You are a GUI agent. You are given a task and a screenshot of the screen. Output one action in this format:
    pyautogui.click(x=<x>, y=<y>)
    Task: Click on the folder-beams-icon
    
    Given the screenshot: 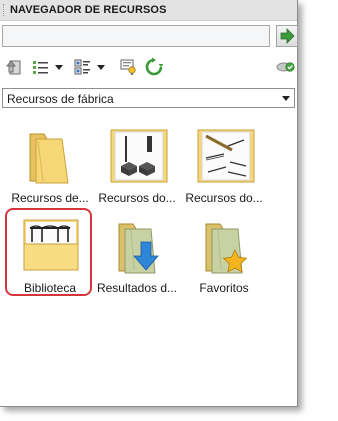 What is the action you would take?
    pyautogui.click(x=226, y=156)
    